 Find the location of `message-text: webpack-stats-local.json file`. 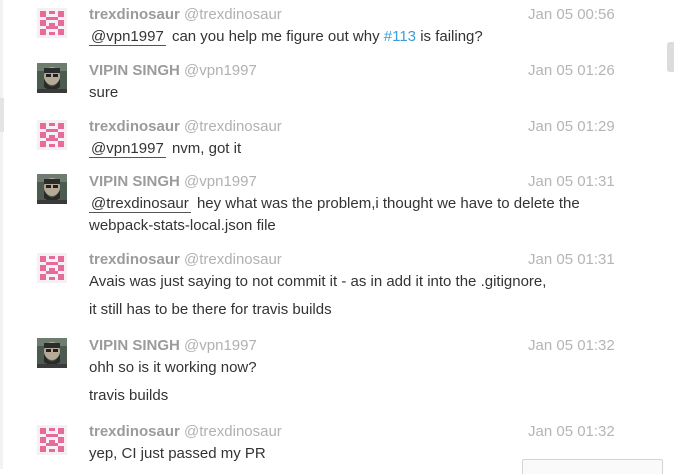

message-text: webpack-stats-local.json file is located at coordinates (182, 225).